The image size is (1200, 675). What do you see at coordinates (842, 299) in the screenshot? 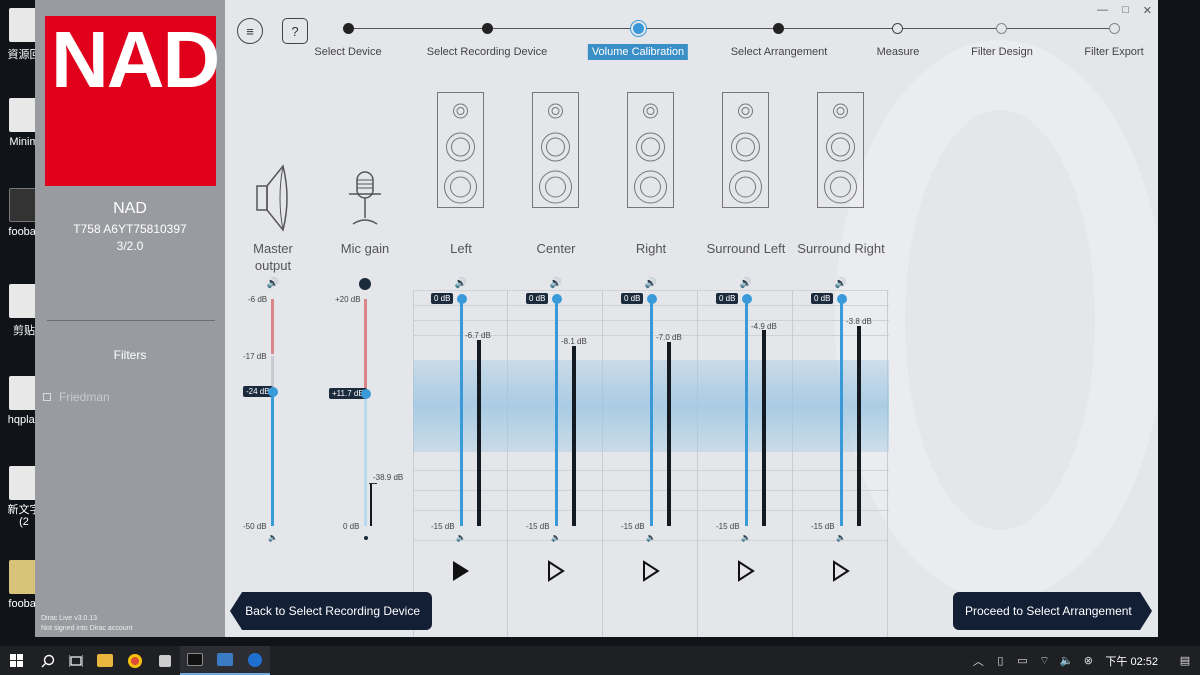
I see `surround-right-gain-knob` at bounding box center [842, 299].